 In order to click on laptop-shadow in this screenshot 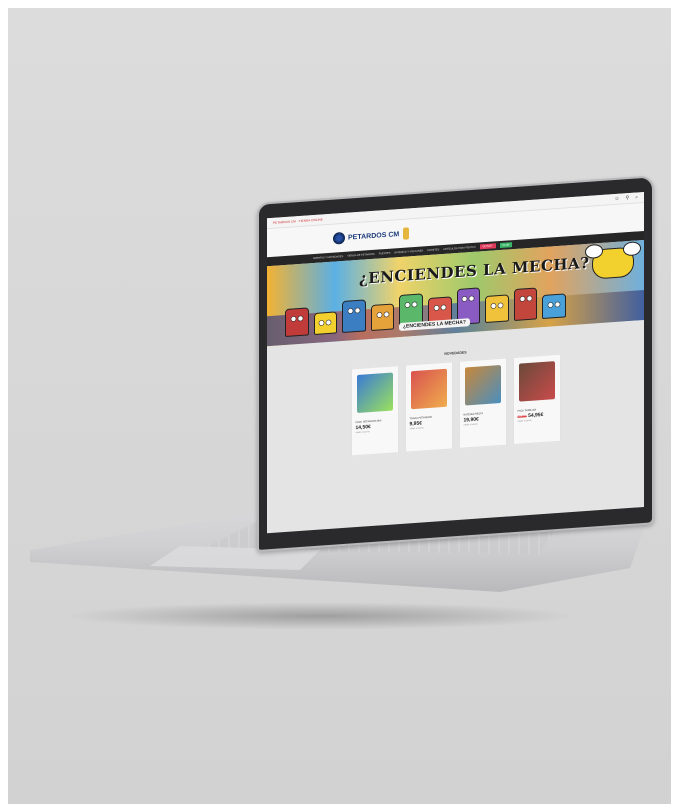, I will do `click(320, 616)`.